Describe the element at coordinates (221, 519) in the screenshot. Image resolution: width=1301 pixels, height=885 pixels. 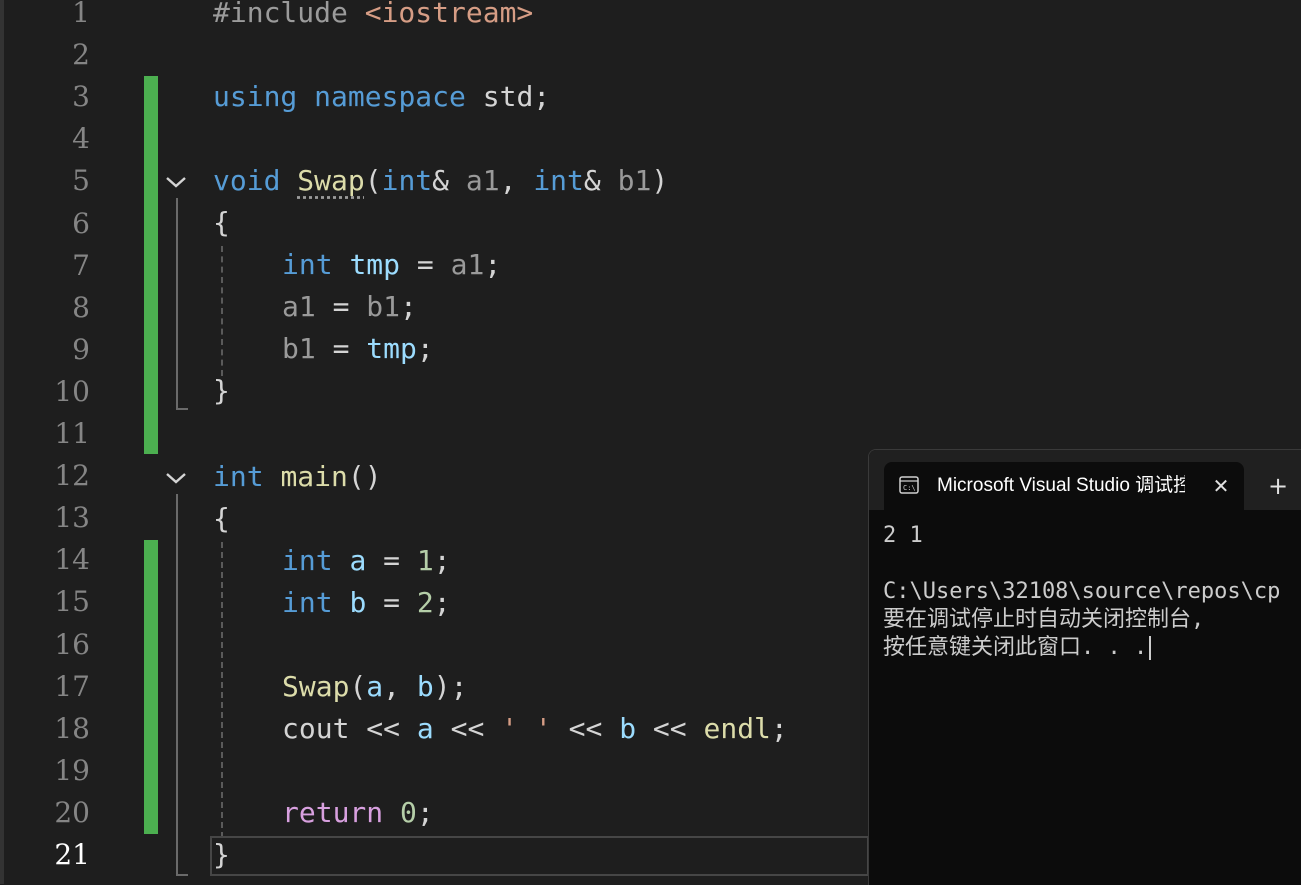
I see `code-line-13: {` at that location.